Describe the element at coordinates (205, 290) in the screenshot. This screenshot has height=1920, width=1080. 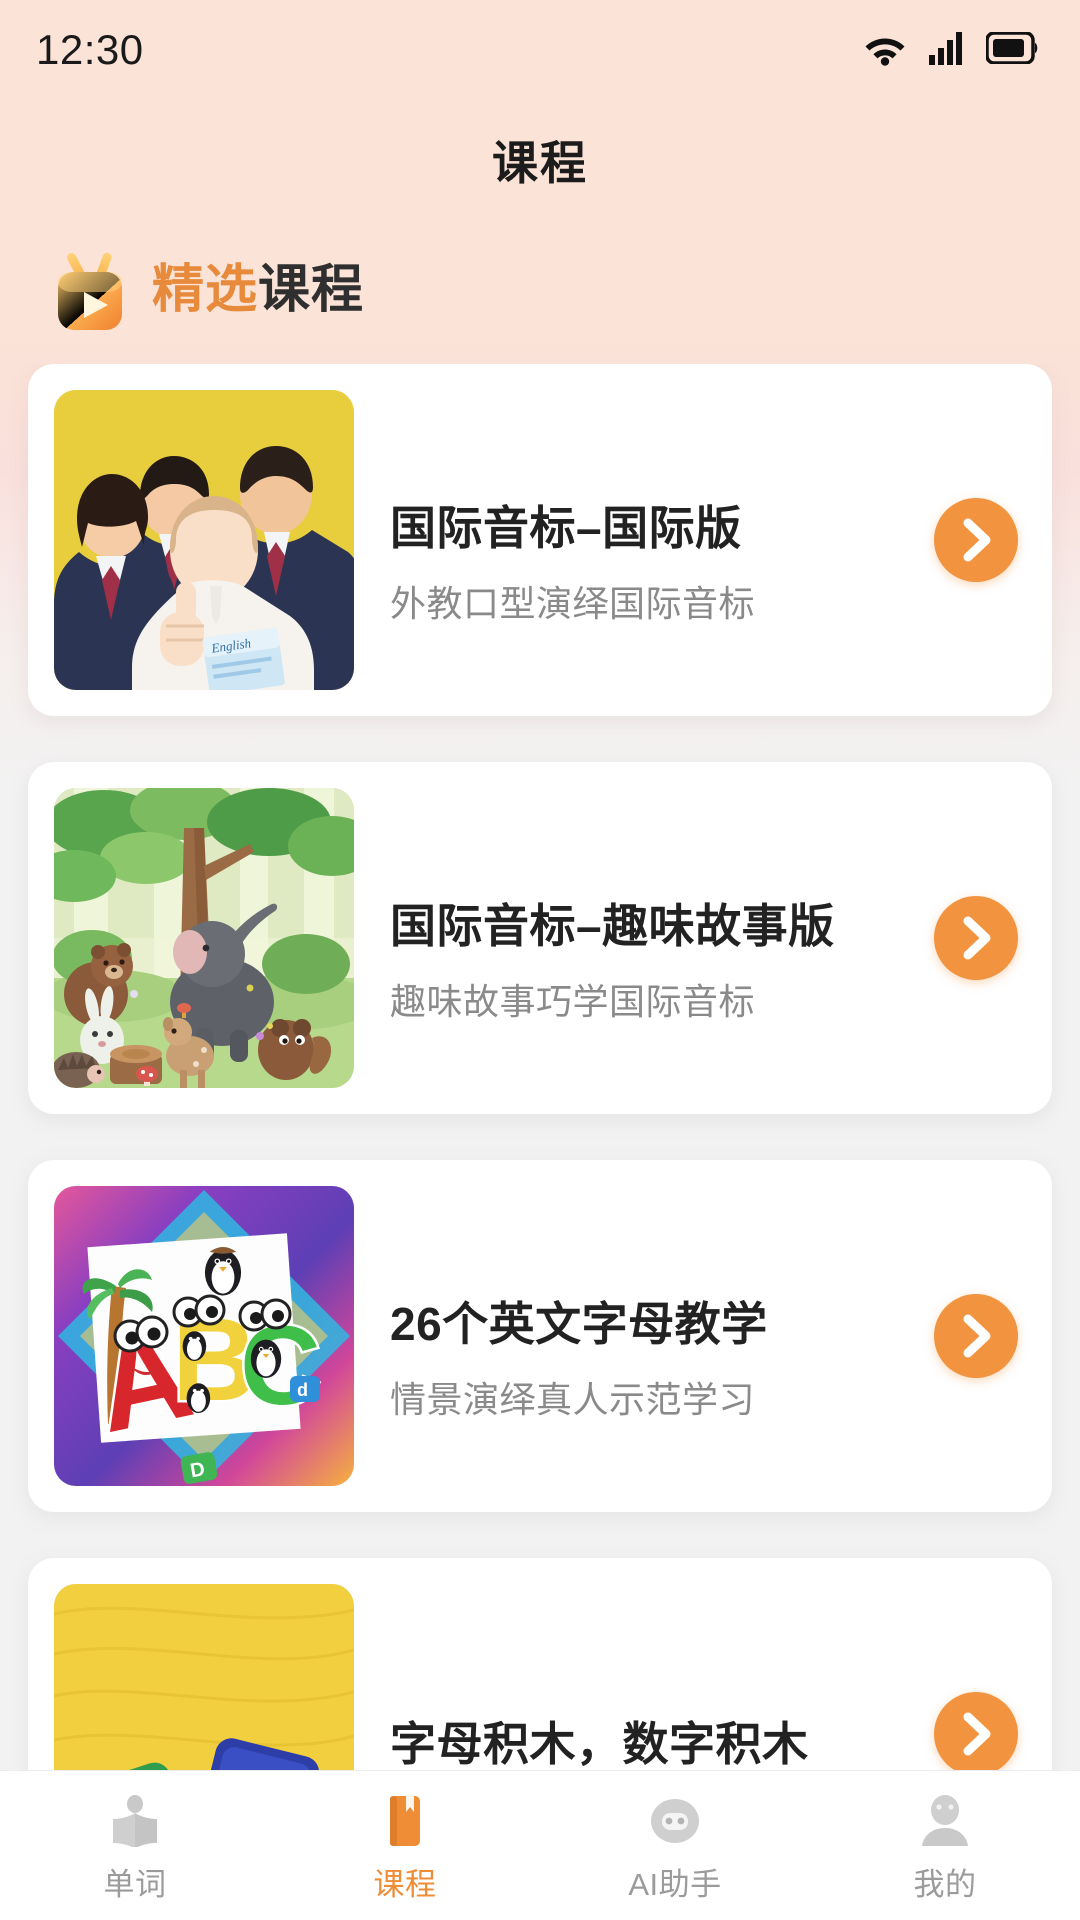
I see `section-title-highlight: 精选` at that location.